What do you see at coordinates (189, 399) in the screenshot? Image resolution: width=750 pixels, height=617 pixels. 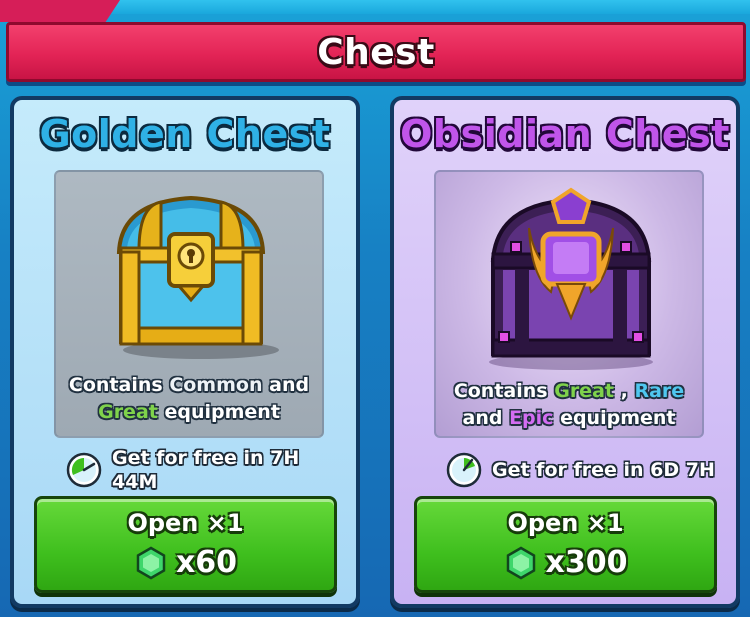 I see `contains-description: Contains Common and Great equipment` at bounding box center [189, 399].